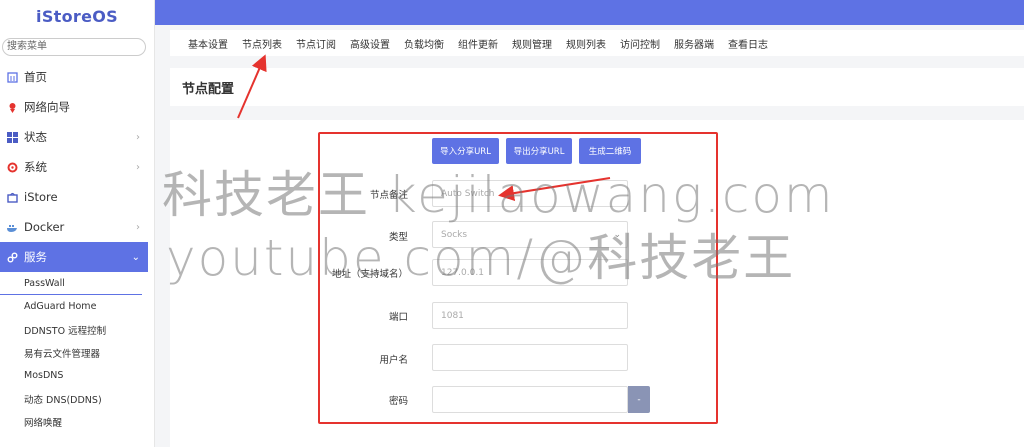 Image resolution: width=1024 pixels, height=447 pixels. What do you see at coordinates (398, 401) in the screenshot?
I see `password-label: 密码` at bounding box center [398, 401].